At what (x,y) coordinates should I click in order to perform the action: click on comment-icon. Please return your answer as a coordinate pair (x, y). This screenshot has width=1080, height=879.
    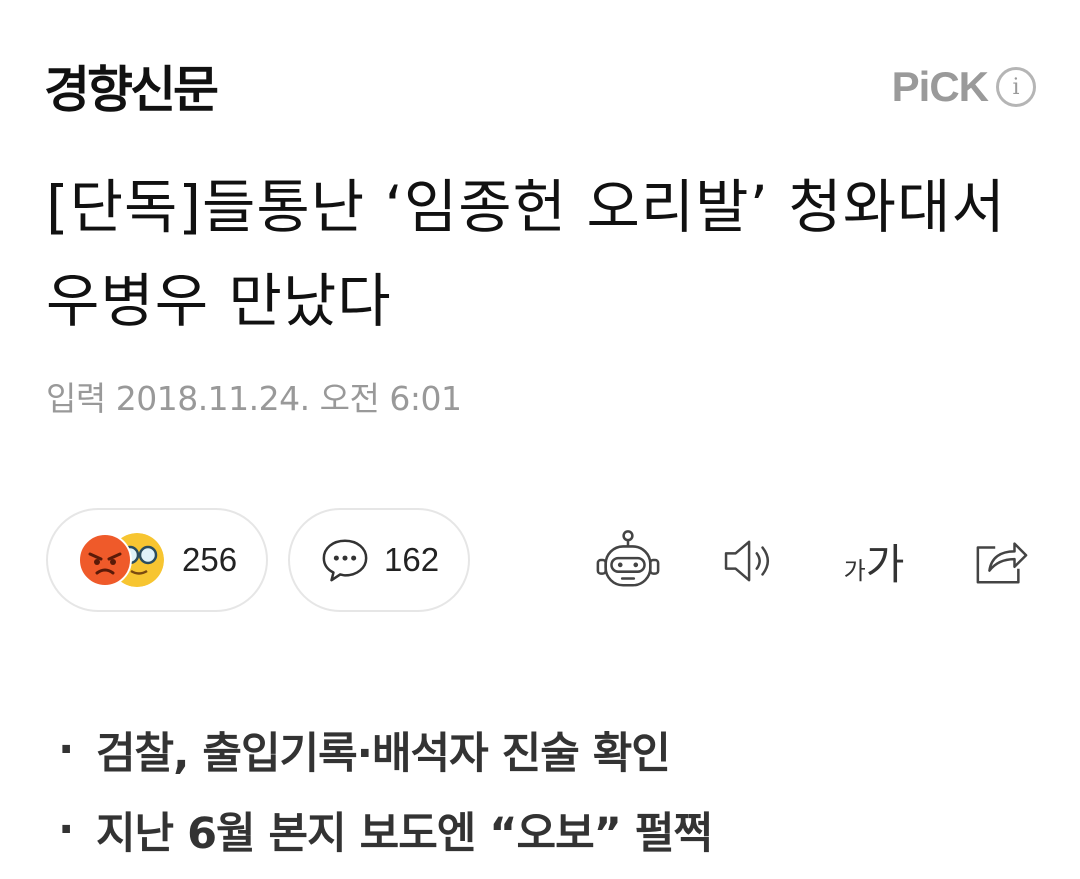
    Looking at the image, I should click on (345, 560).